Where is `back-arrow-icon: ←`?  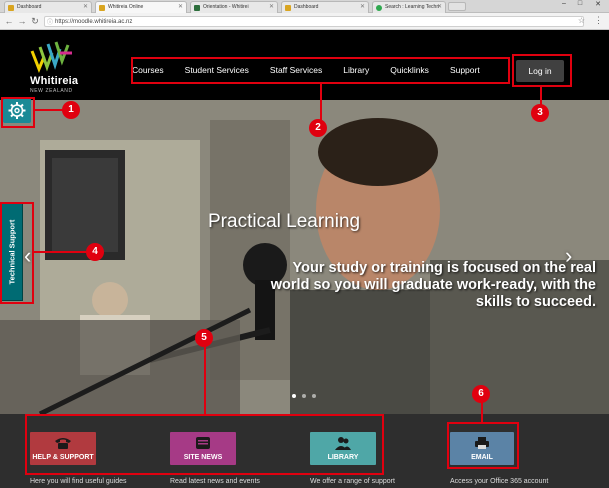
back-arrow-icon: ← is located at coordinates (9, 21).